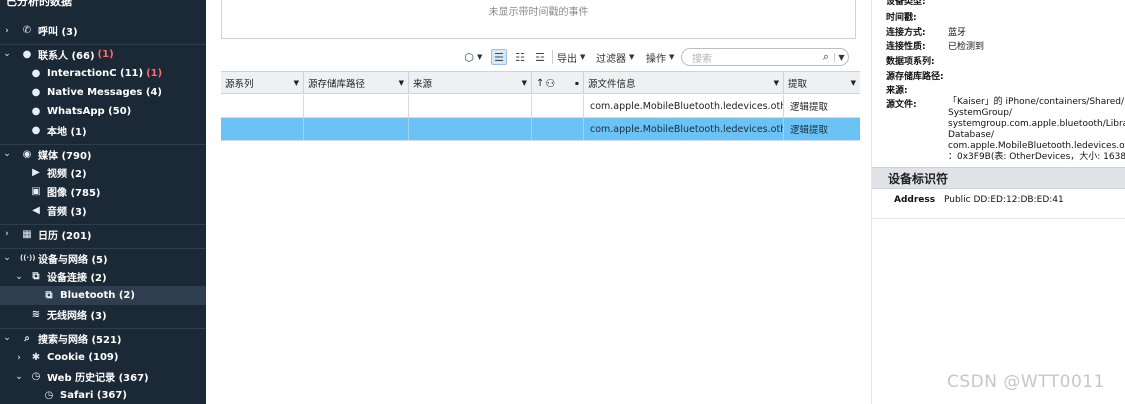 This screenshot has height=404, width=1125. Describe the element at coordinates (520, 57) in the screenshot. I see `view-checklist-button: ☷` at that location.